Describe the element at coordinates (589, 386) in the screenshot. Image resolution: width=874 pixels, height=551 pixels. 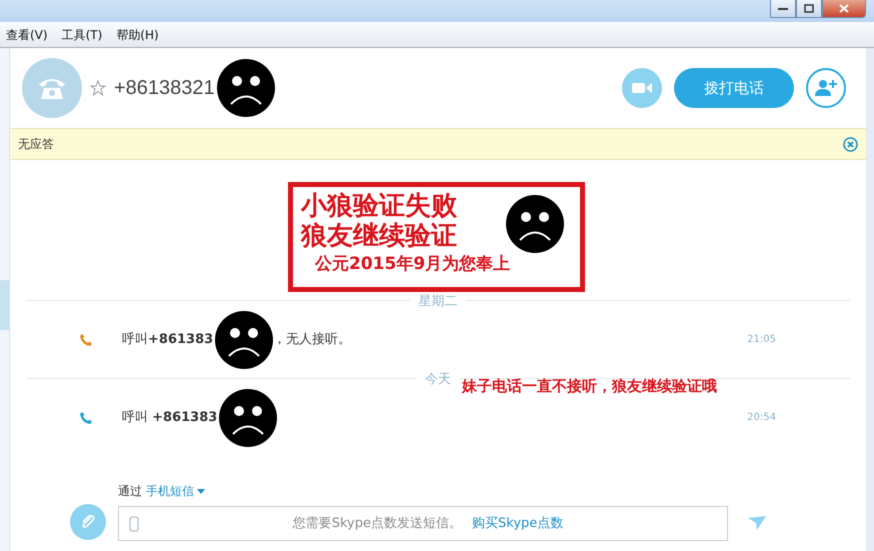
I see `caption-text: 妹子电话一直不接听，狼友继续验证哦` at that location.